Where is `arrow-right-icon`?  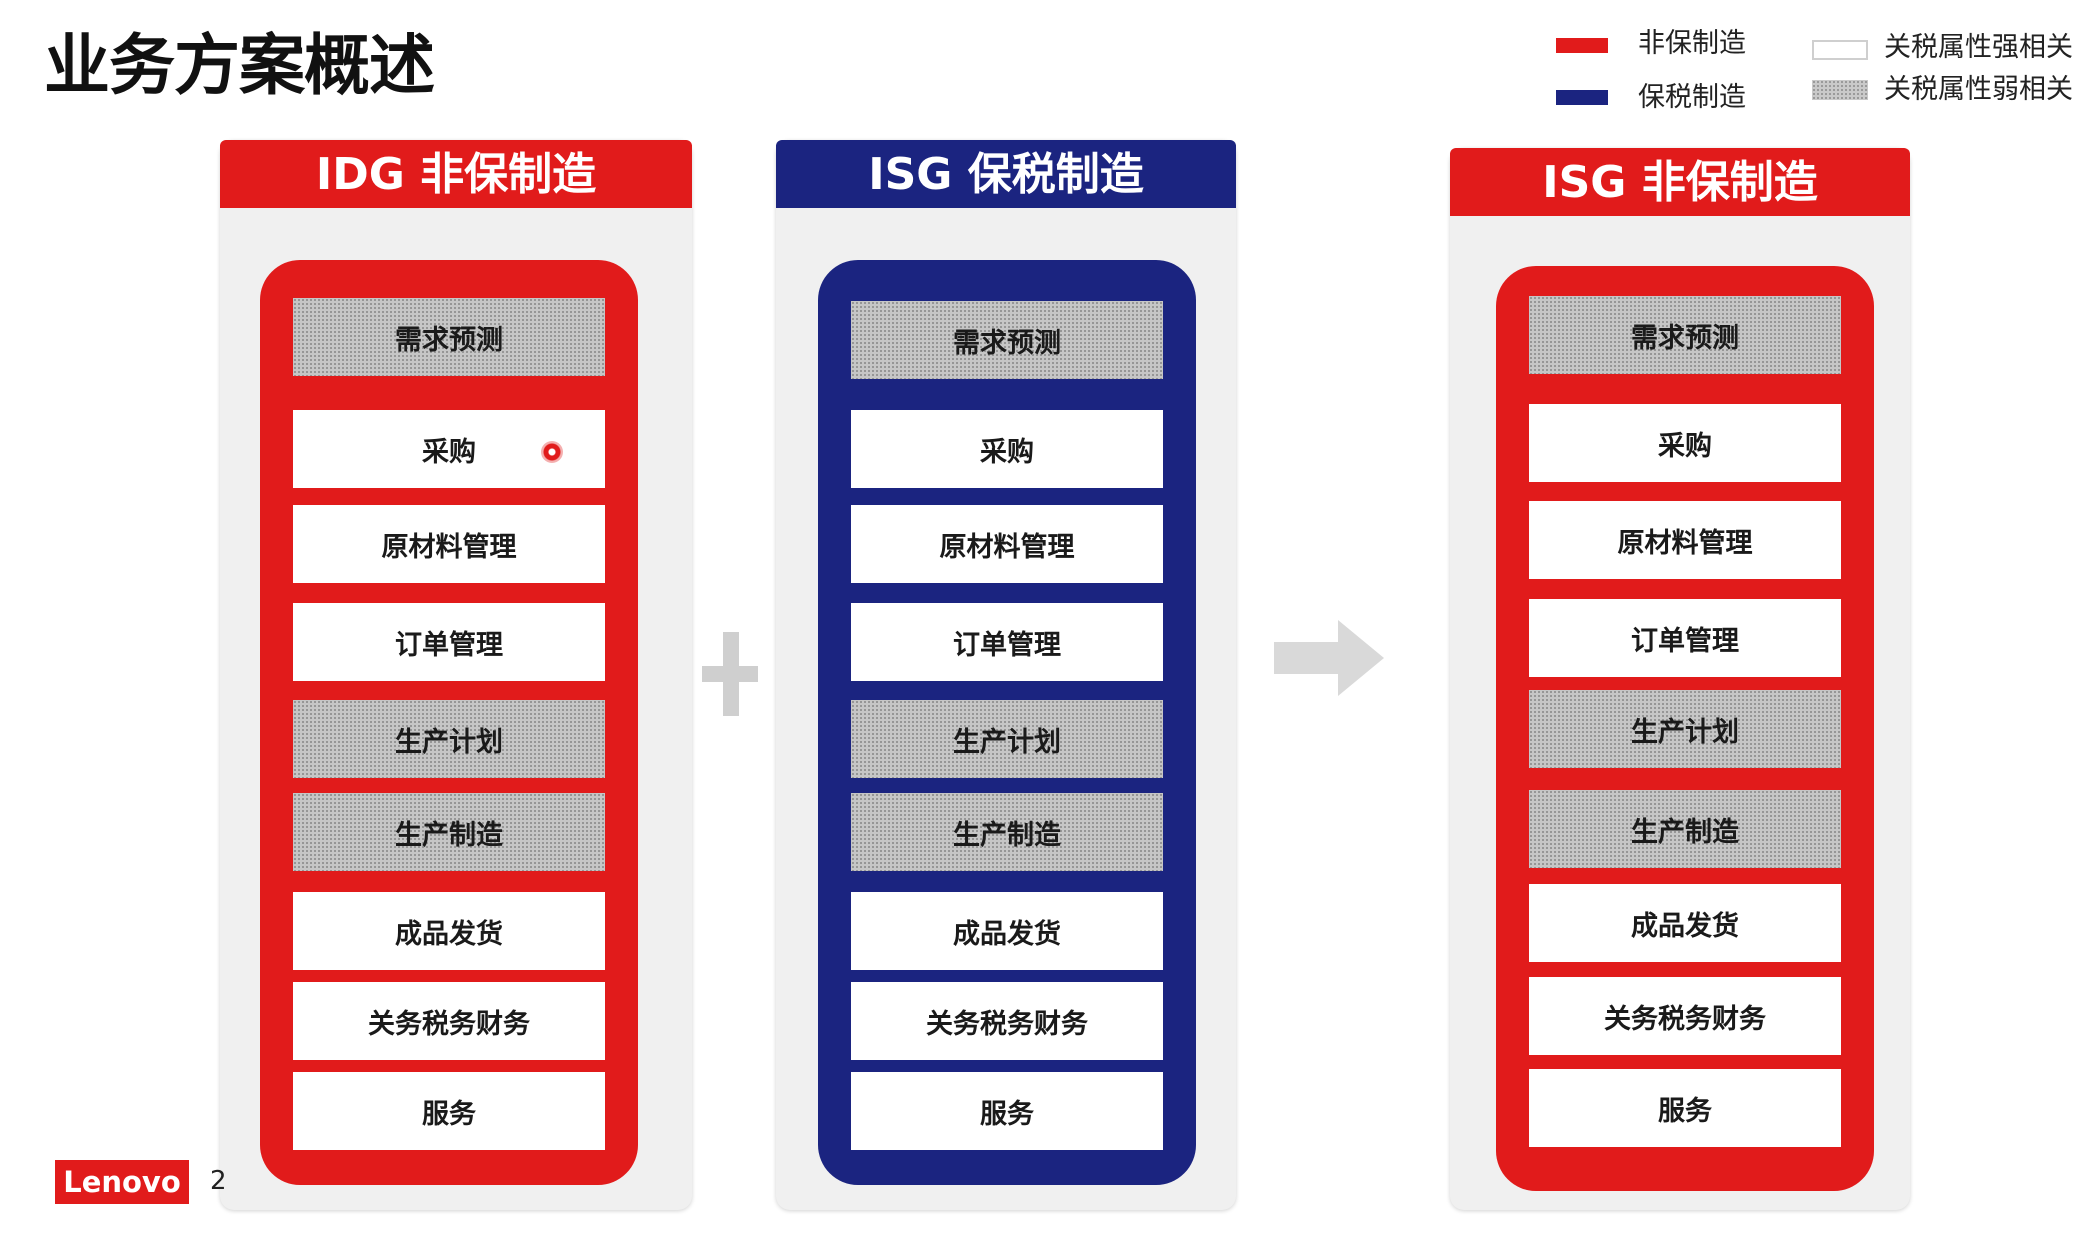
arrow-right-icon is located at coordinates (1329, 658).